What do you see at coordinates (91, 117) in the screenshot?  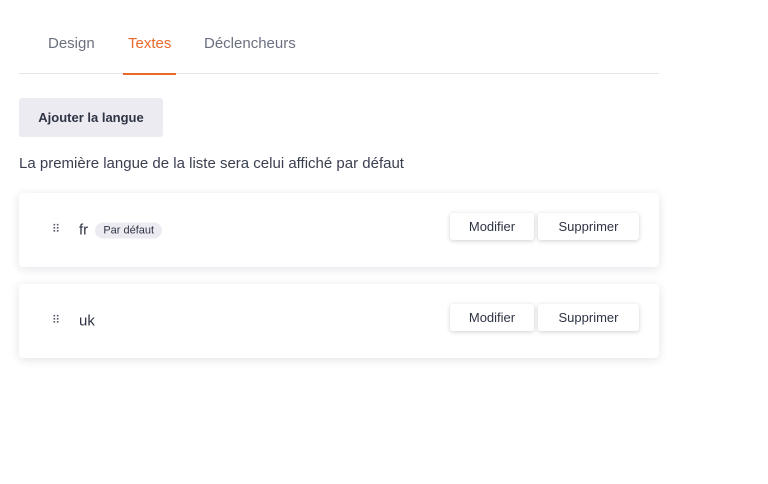 I see `add-language-button: Ajouter la langue` at bounding box center [91, 117].